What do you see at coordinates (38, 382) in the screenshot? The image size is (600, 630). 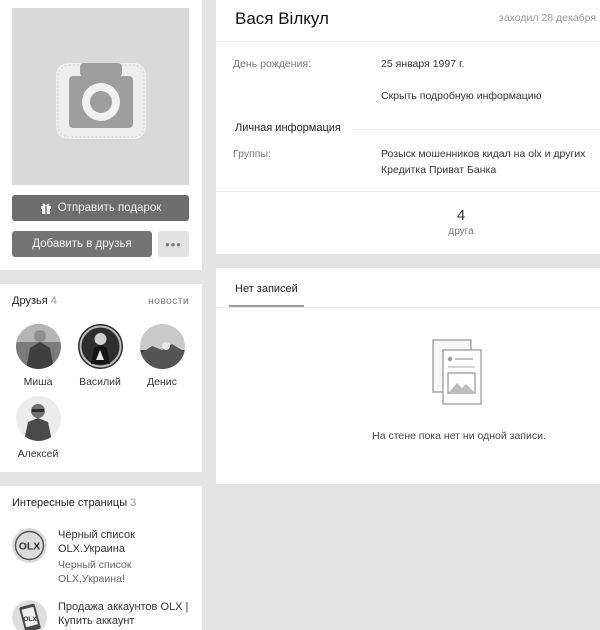 I see `friend-name: Миша` at bounding box center [38, 382].